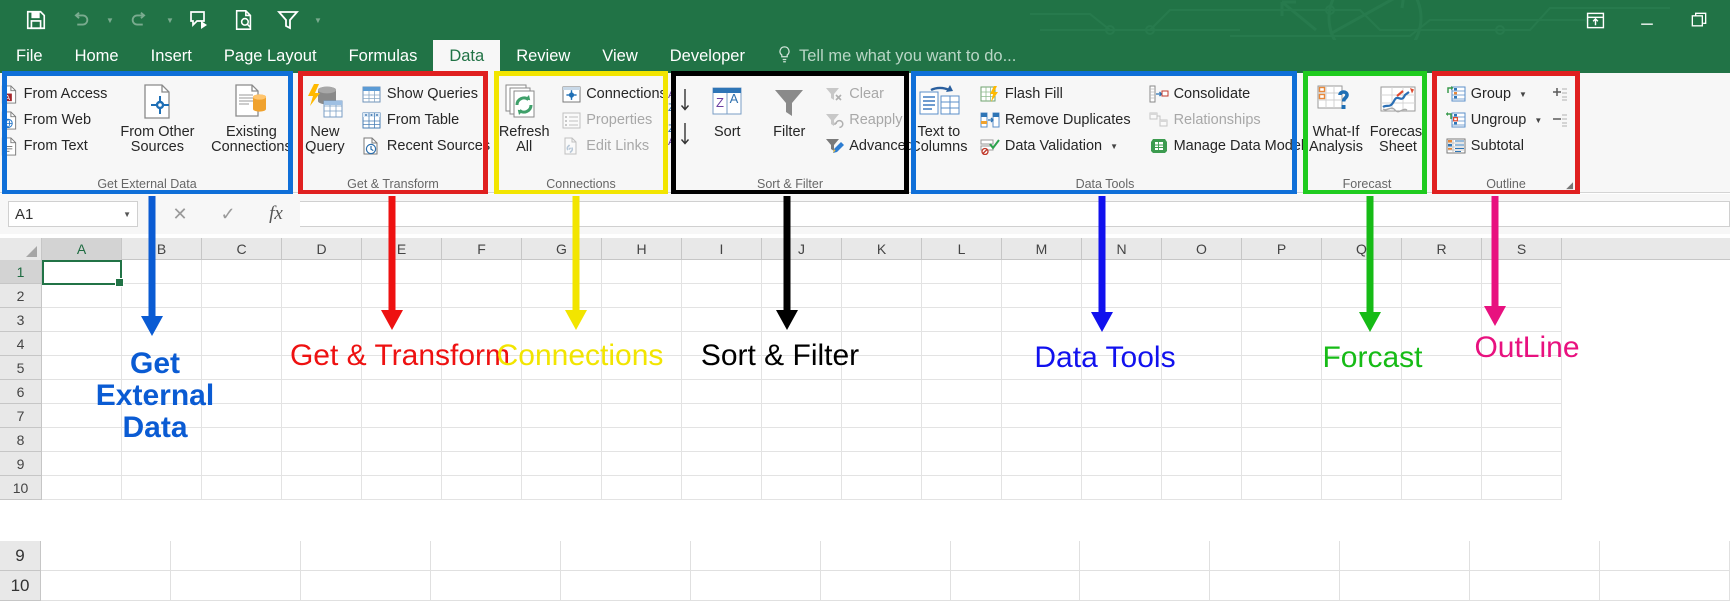  What do you see at coordinates (1442, 488) in the screenshot?
I see `cell-R10` at bounding box center [1442, 488].